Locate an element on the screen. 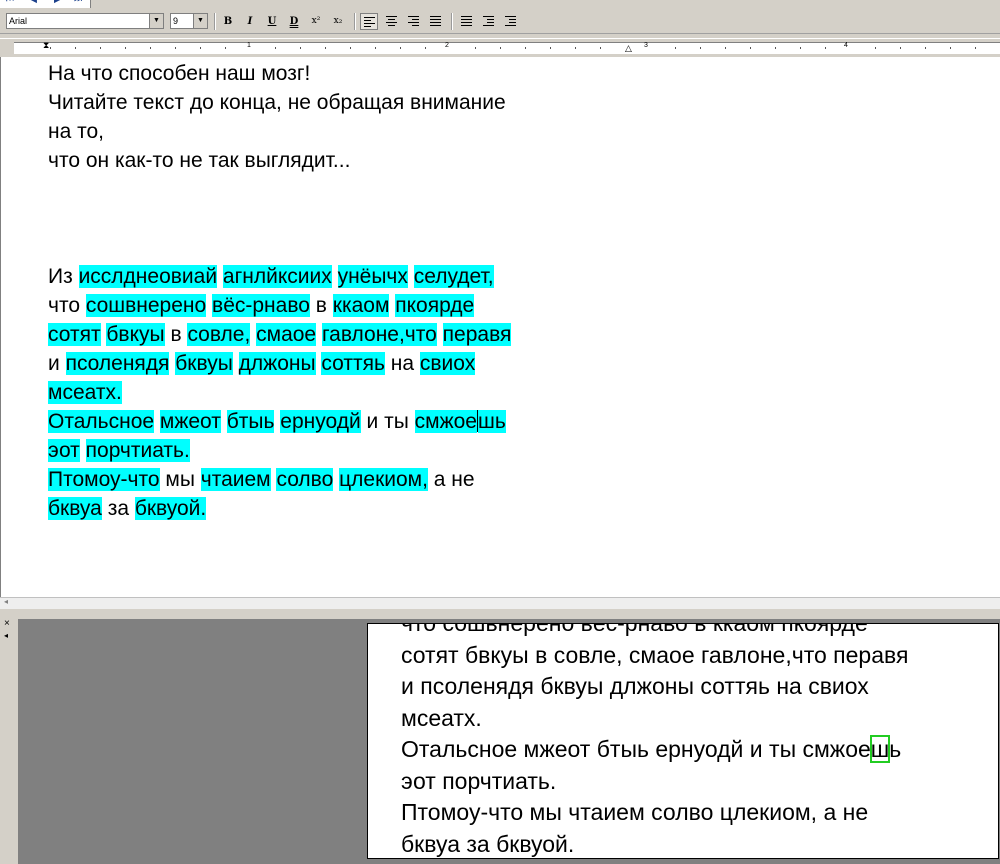 The height and width of the screenshot is (864, 1000). ruler-number: 3 is located at coordinates (646, 45).